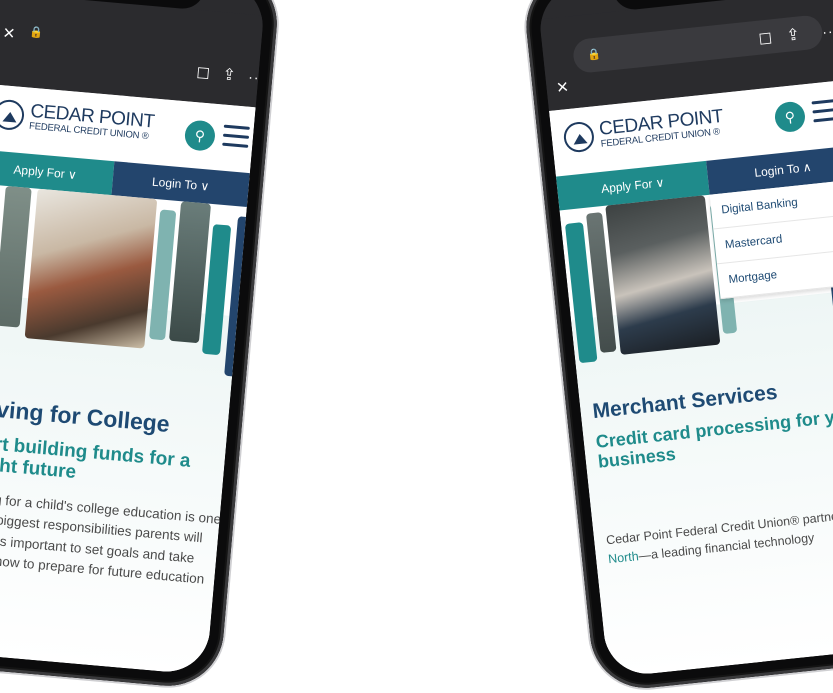  I want to click on hero-collage, so click(128, 289).